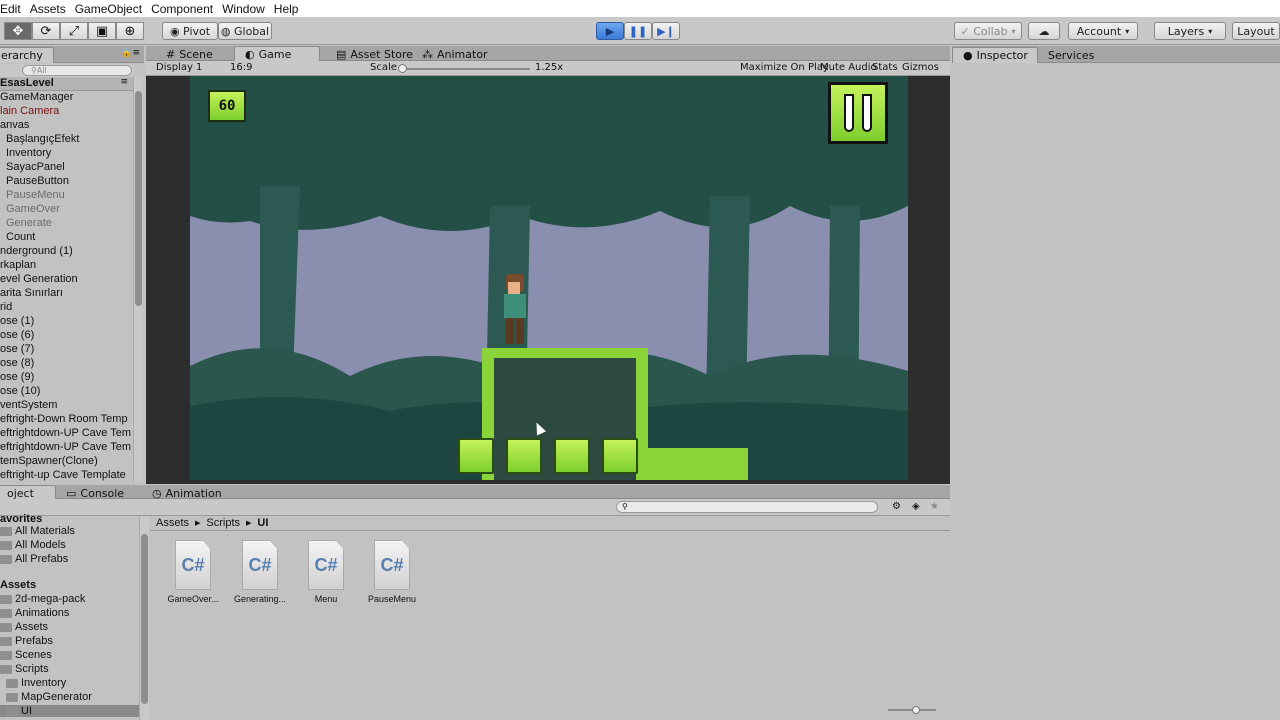 The width and height of the screenshot is (1280, 720). Describe the element at coordinates (33, 545) in the screenshot. I see `favorite-item: All Models` at that location.